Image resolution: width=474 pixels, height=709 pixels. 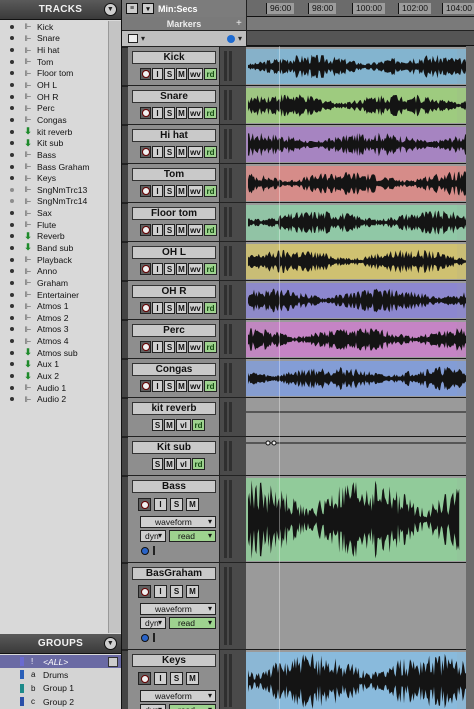 What do you see at coordinates (54, 178) in the screenshot?
I see `track-list-item: ⊩ Keys` at bounding box center [54, 178].